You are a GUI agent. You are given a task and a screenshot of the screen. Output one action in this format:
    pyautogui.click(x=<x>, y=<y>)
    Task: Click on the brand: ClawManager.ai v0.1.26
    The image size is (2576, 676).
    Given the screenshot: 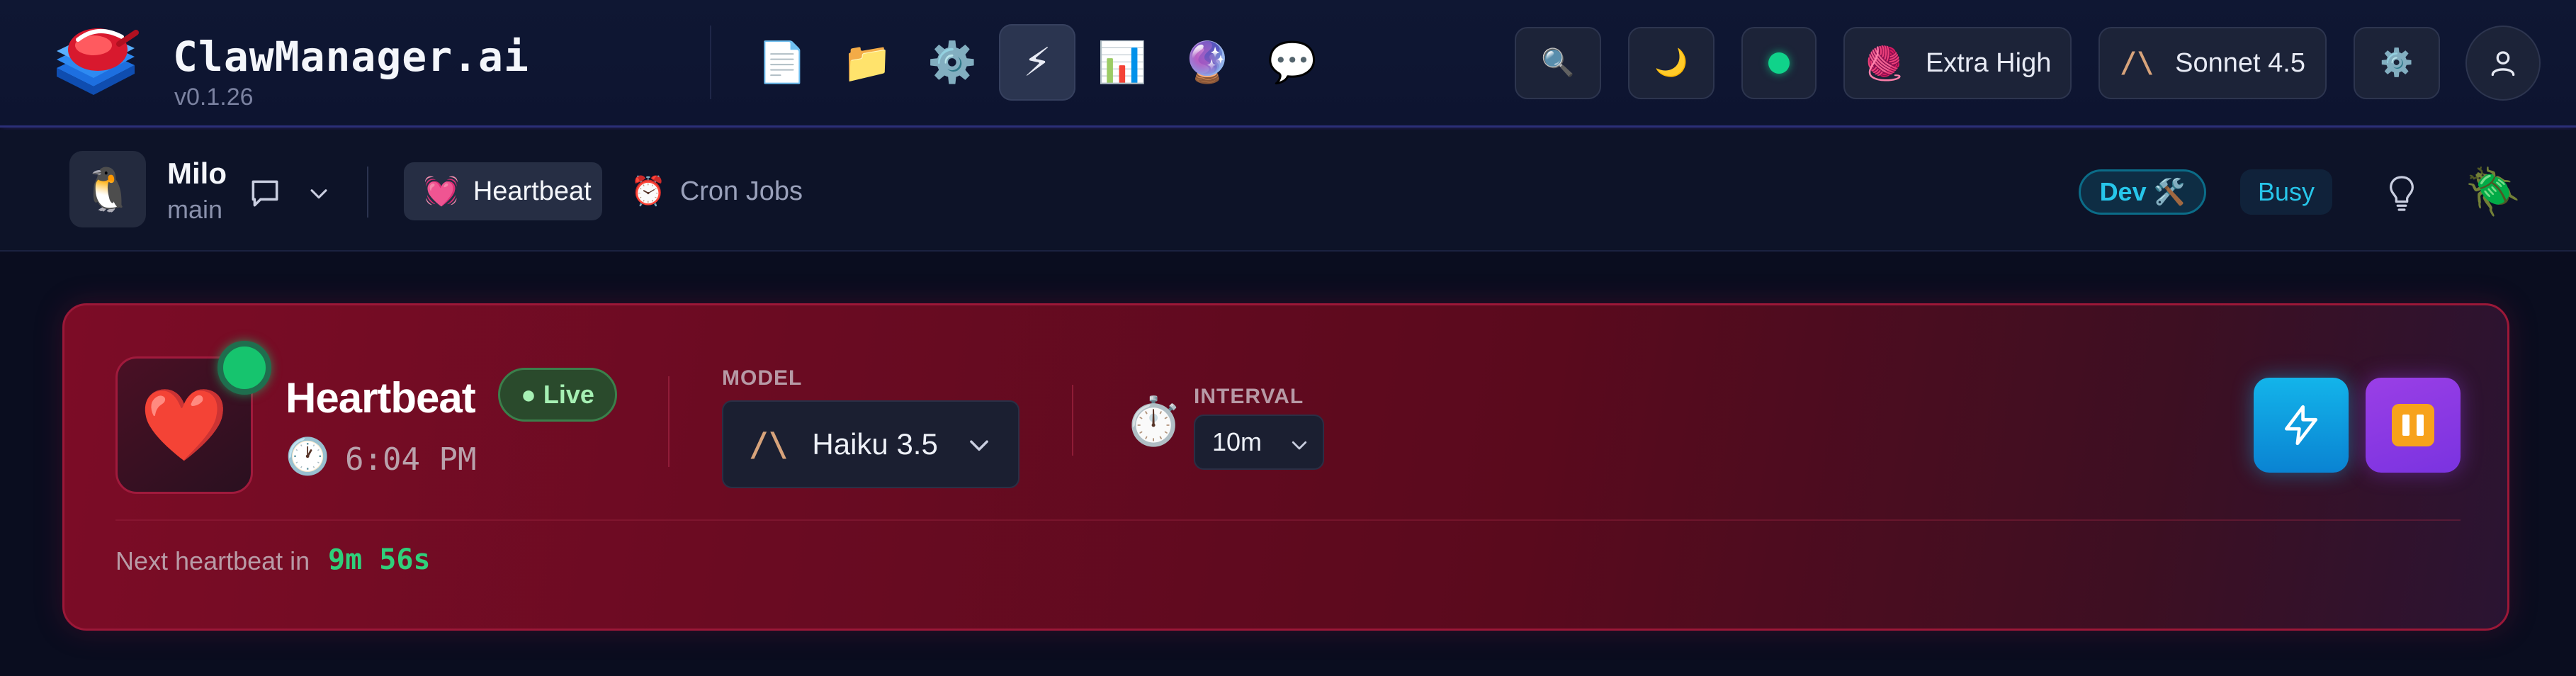 What is the action you would take?
    pyautogui.click(x=300, y=63)
    